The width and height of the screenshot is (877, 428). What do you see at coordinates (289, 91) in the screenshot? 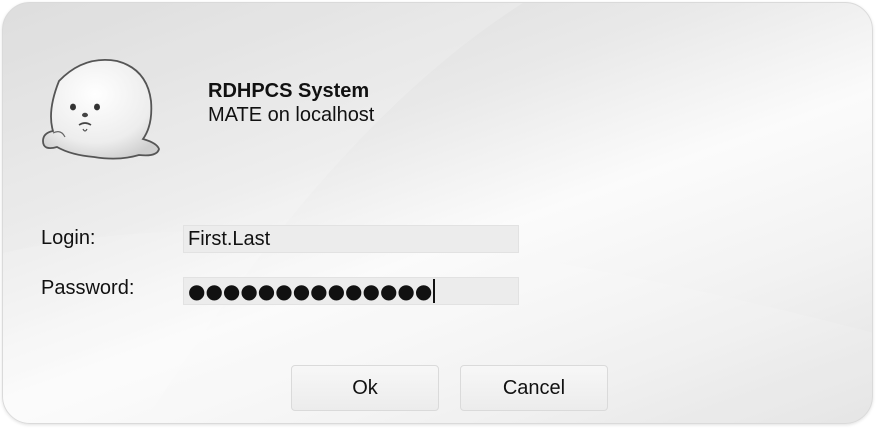
I see `app-title: RDHPCS System` at bounding box center [289, 91].